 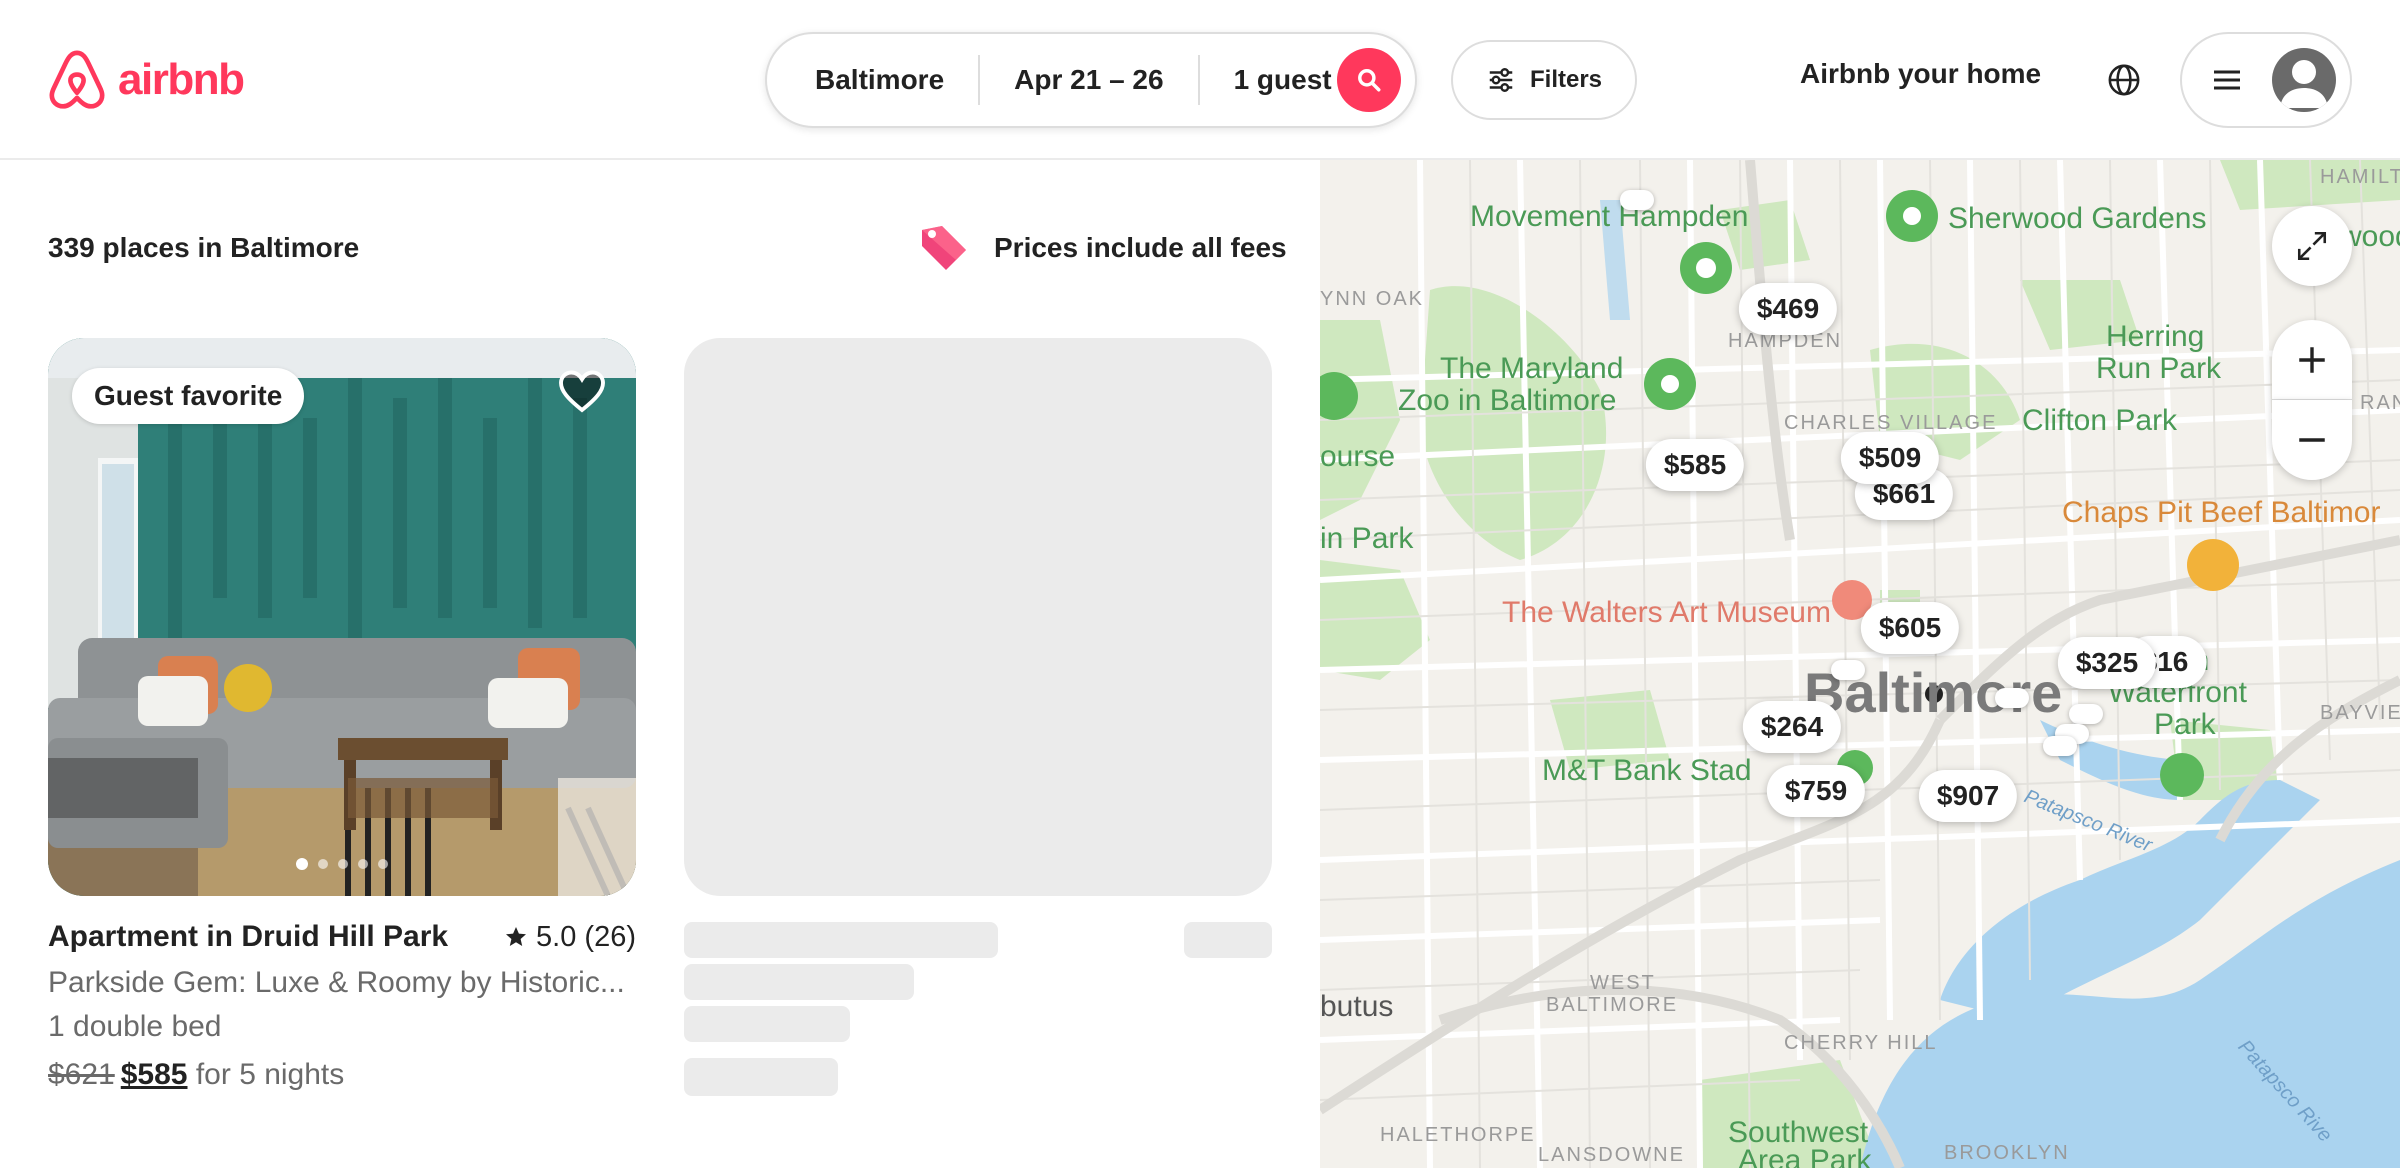 What do you see at coordinates (2100, 420) in the screenshot?
I see `map-label: Clifton Park` at bounding box center [2100, 420].